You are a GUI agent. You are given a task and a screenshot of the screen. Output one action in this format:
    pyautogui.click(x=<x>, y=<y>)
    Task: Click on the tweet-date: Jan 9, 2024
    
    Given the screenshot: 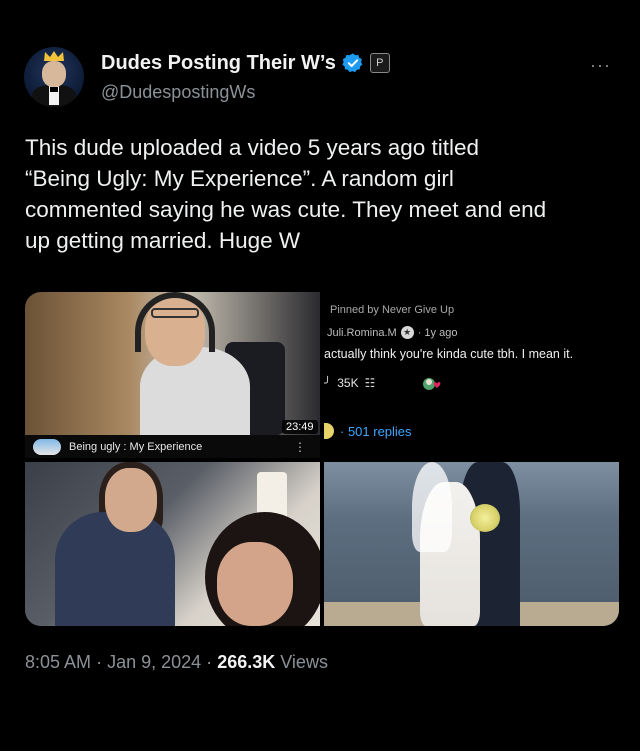 What is the action you would take?
    pyautogui.click(x=154, y=662)
    